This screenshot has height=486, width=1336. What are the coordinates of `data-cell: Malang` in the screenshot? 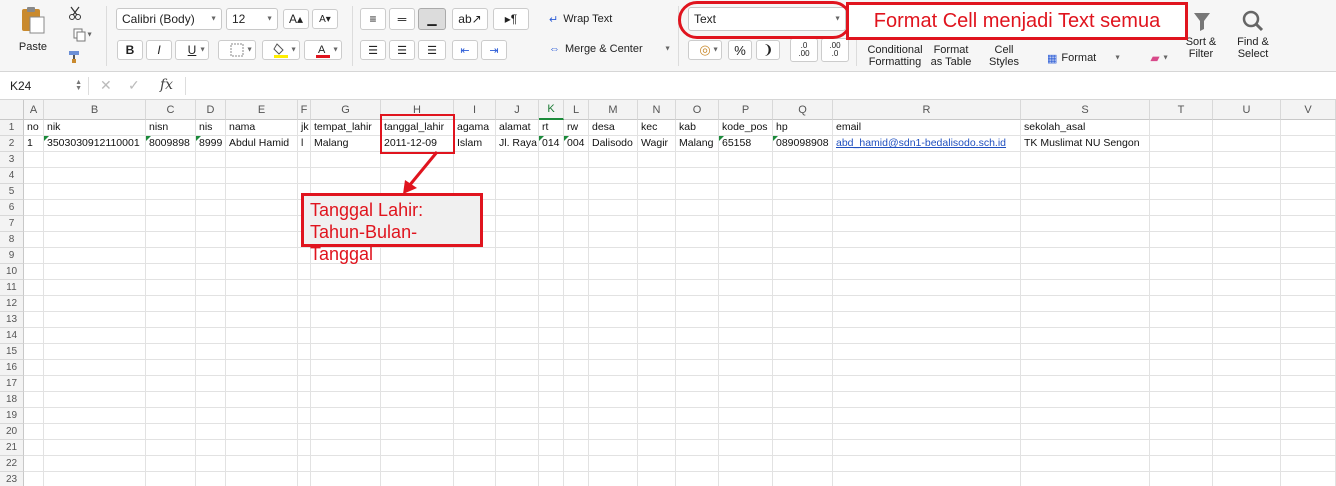 It's located at (697, 144).